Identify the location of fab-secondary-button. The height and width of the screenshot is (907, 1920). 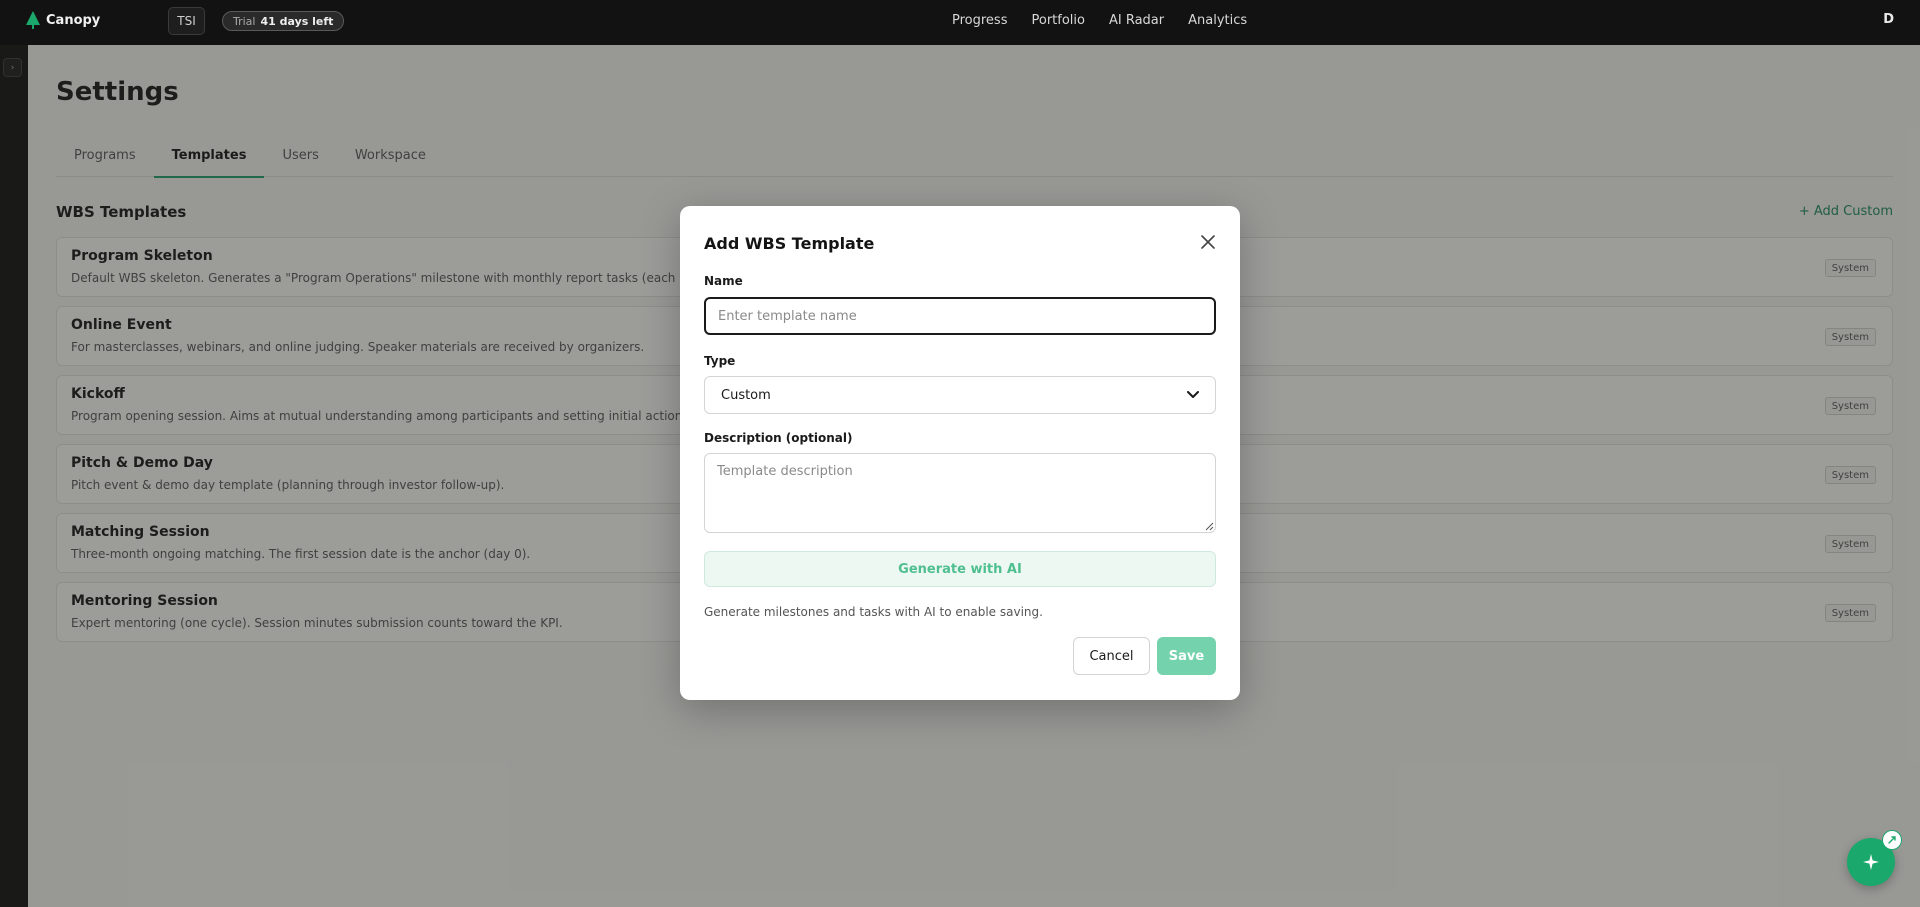
(1892, 840).